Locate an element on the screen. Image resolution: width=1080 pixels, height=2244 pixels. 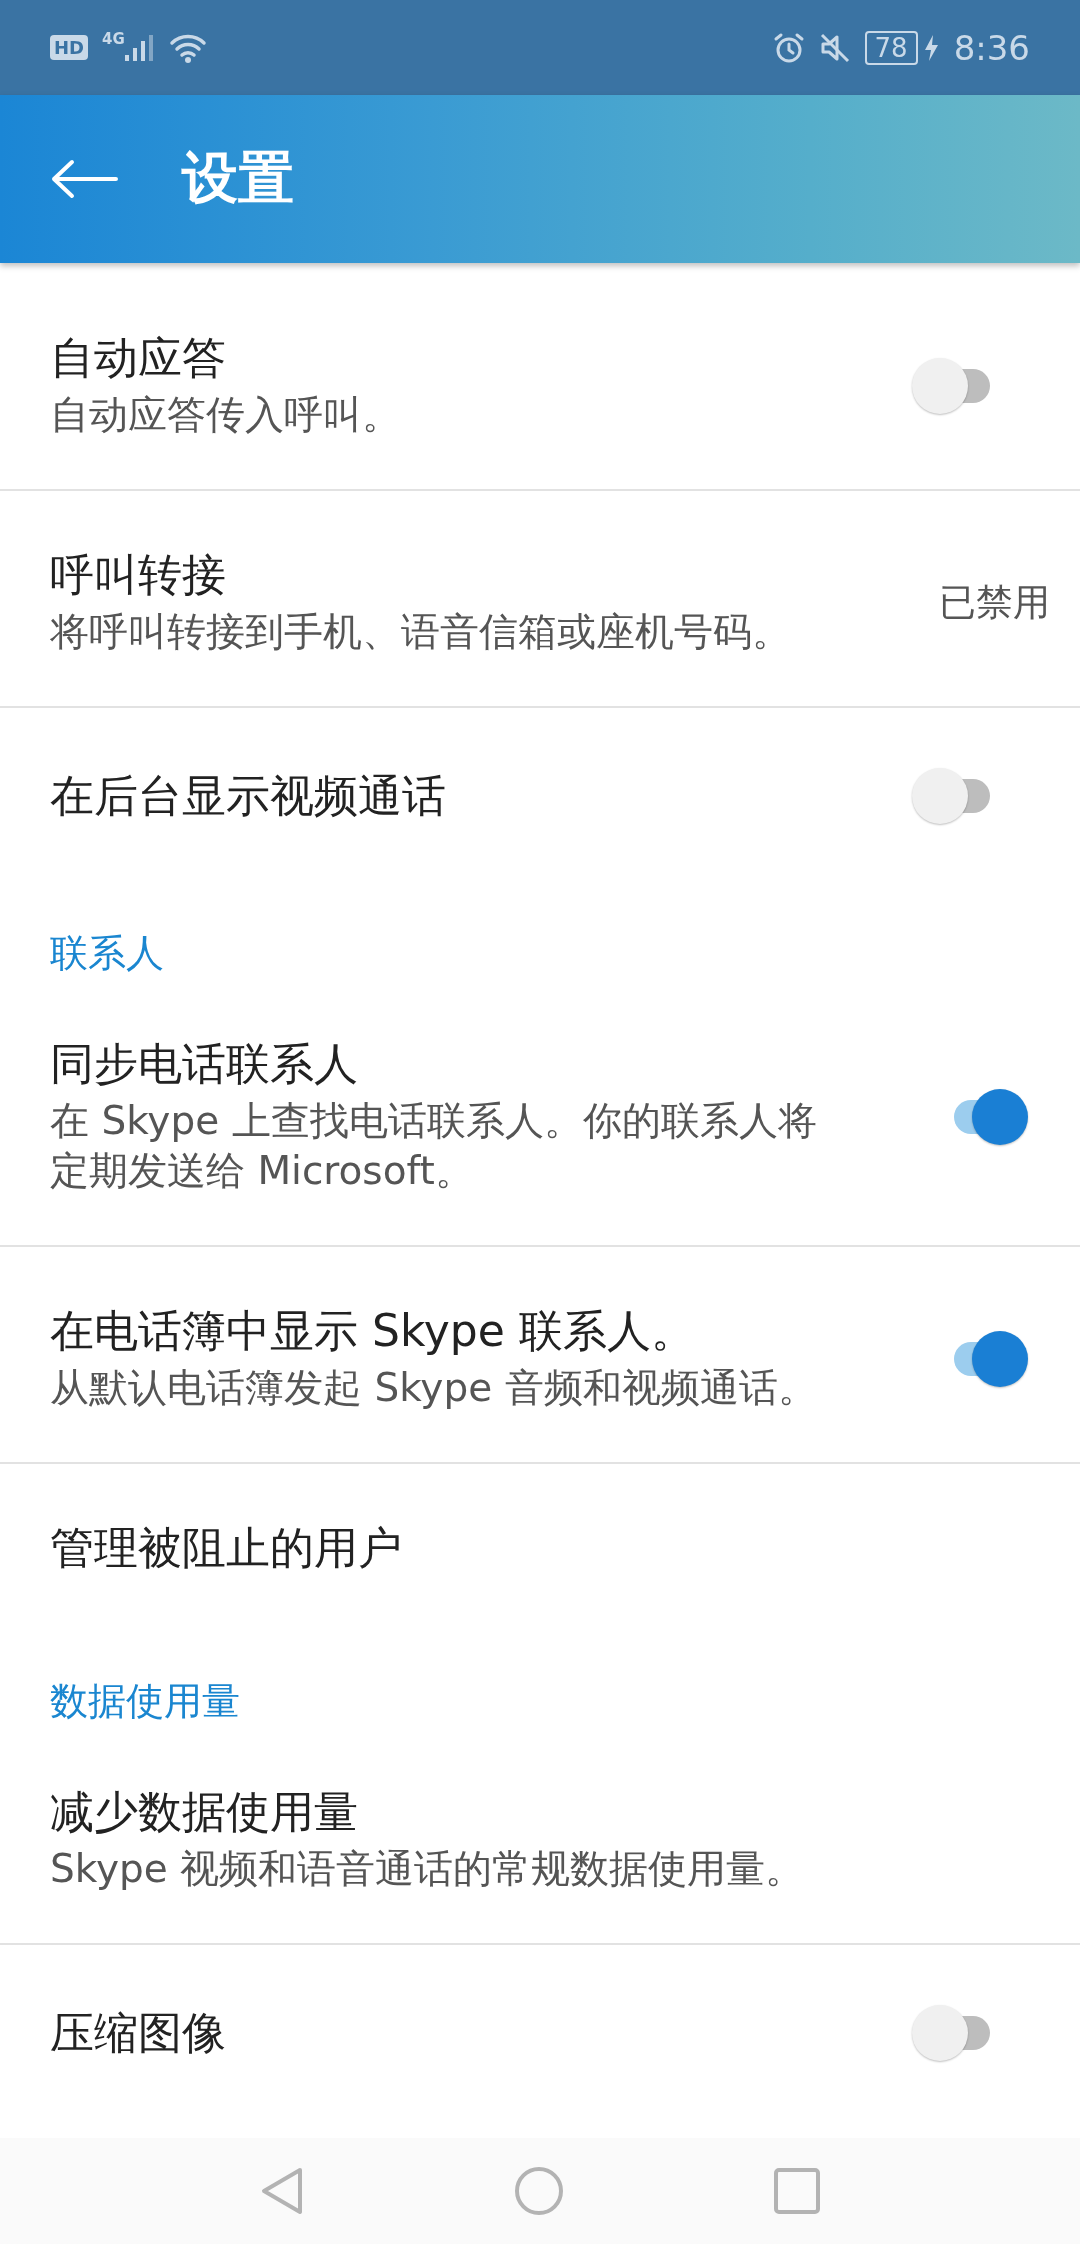
page-title: 设置 is located at coordinates (238, 178).